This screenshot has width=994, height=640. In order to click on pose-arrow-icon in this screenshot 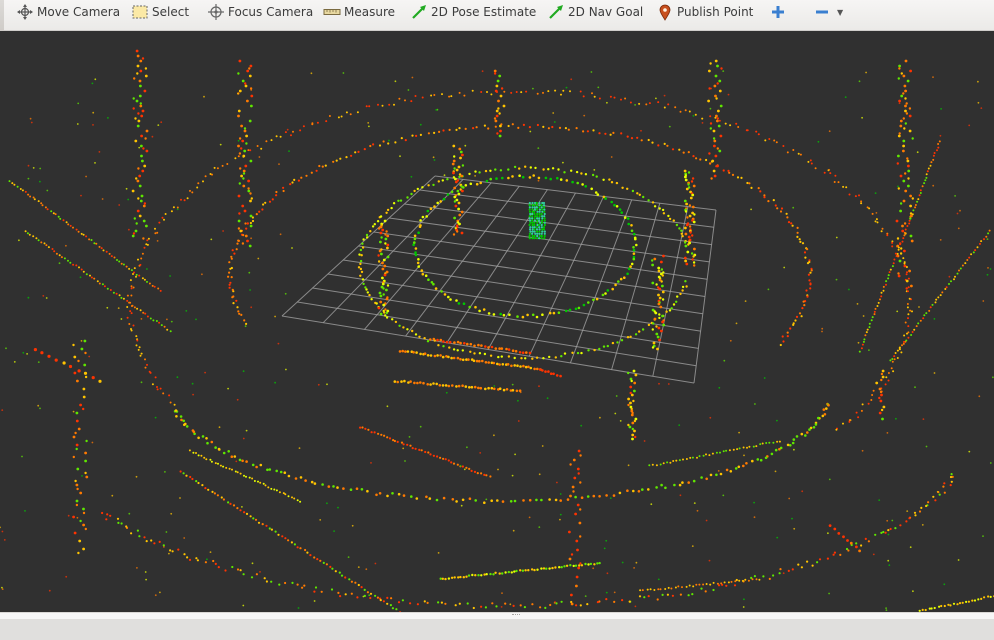, I will do `click(419, 12)`.